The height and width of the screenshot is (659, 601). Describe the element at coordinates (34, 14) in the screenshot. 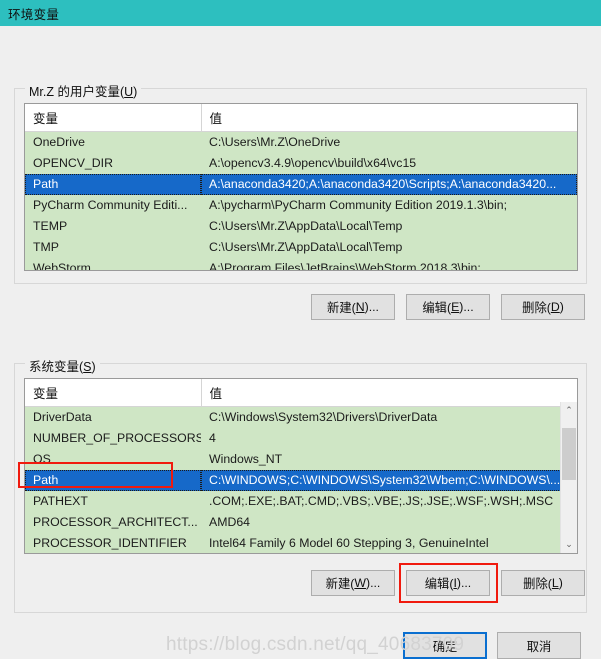

I see `window-title: 环境变量` at that location.